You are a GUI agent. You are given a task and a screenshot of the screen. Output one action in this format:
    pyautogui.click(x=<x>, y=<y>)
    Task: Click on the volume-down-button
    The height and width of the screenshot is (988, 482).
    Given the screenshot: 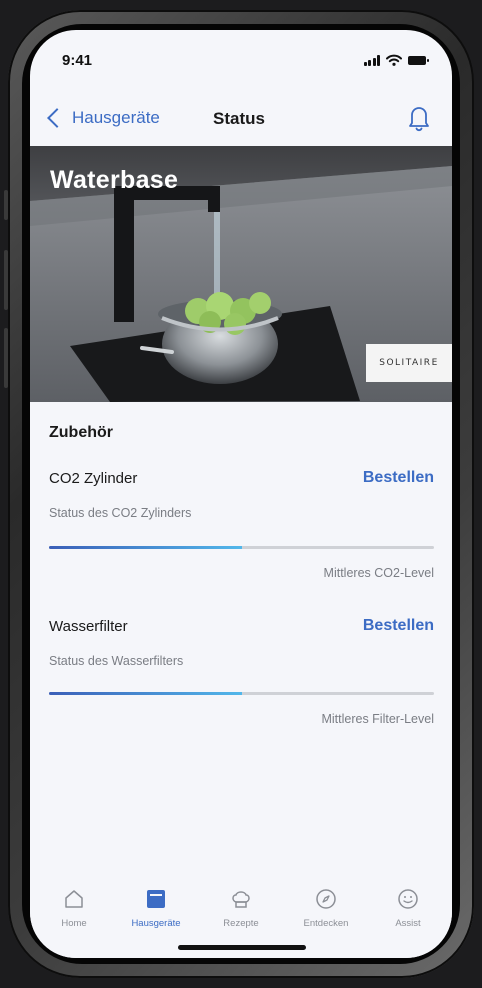 What is the action you would take?
    pyautogui.click(x=6, y=358)
    